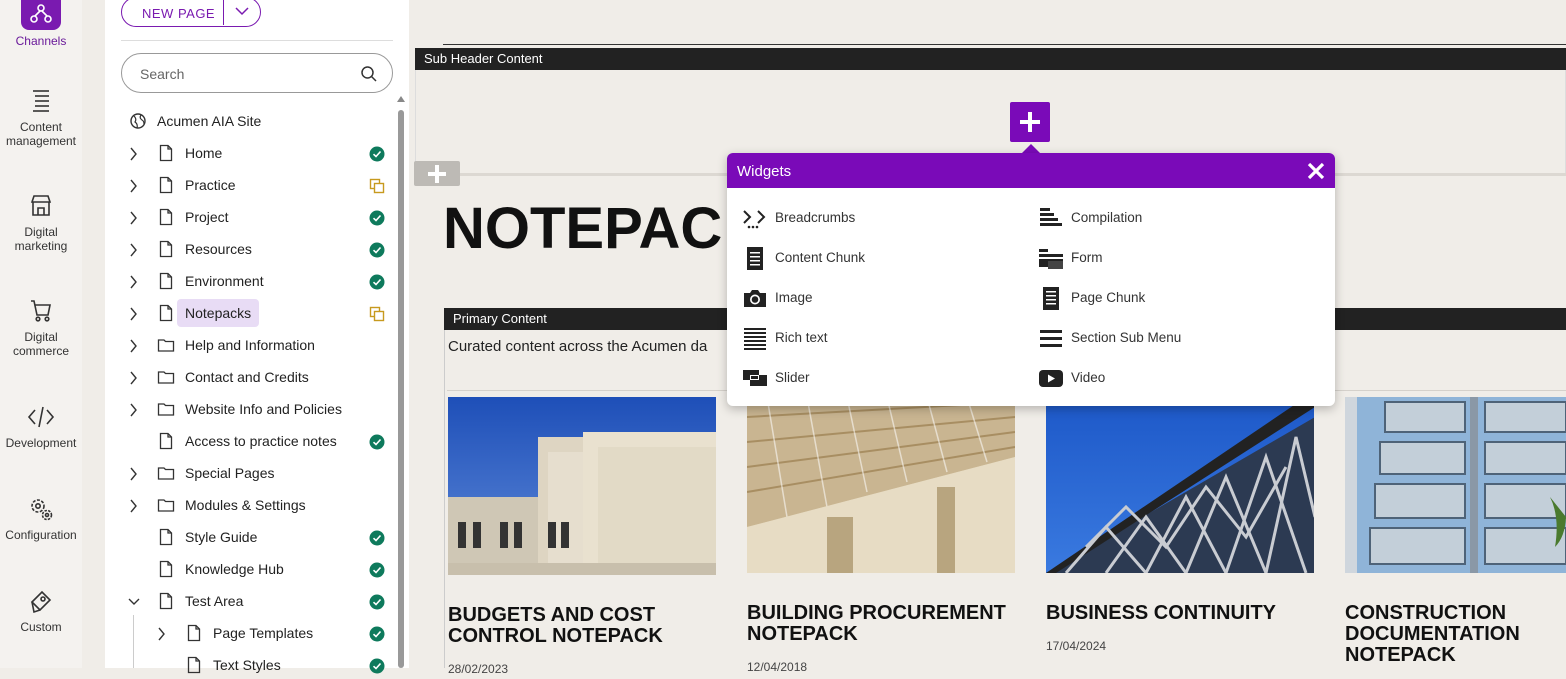 Image resolution: width=1566 pixels, height=679 pixels. What do you see at coordinates (250, 473) in the screenshot?
I see `tree-item: Special Pages` at bounding box center [250, 473].